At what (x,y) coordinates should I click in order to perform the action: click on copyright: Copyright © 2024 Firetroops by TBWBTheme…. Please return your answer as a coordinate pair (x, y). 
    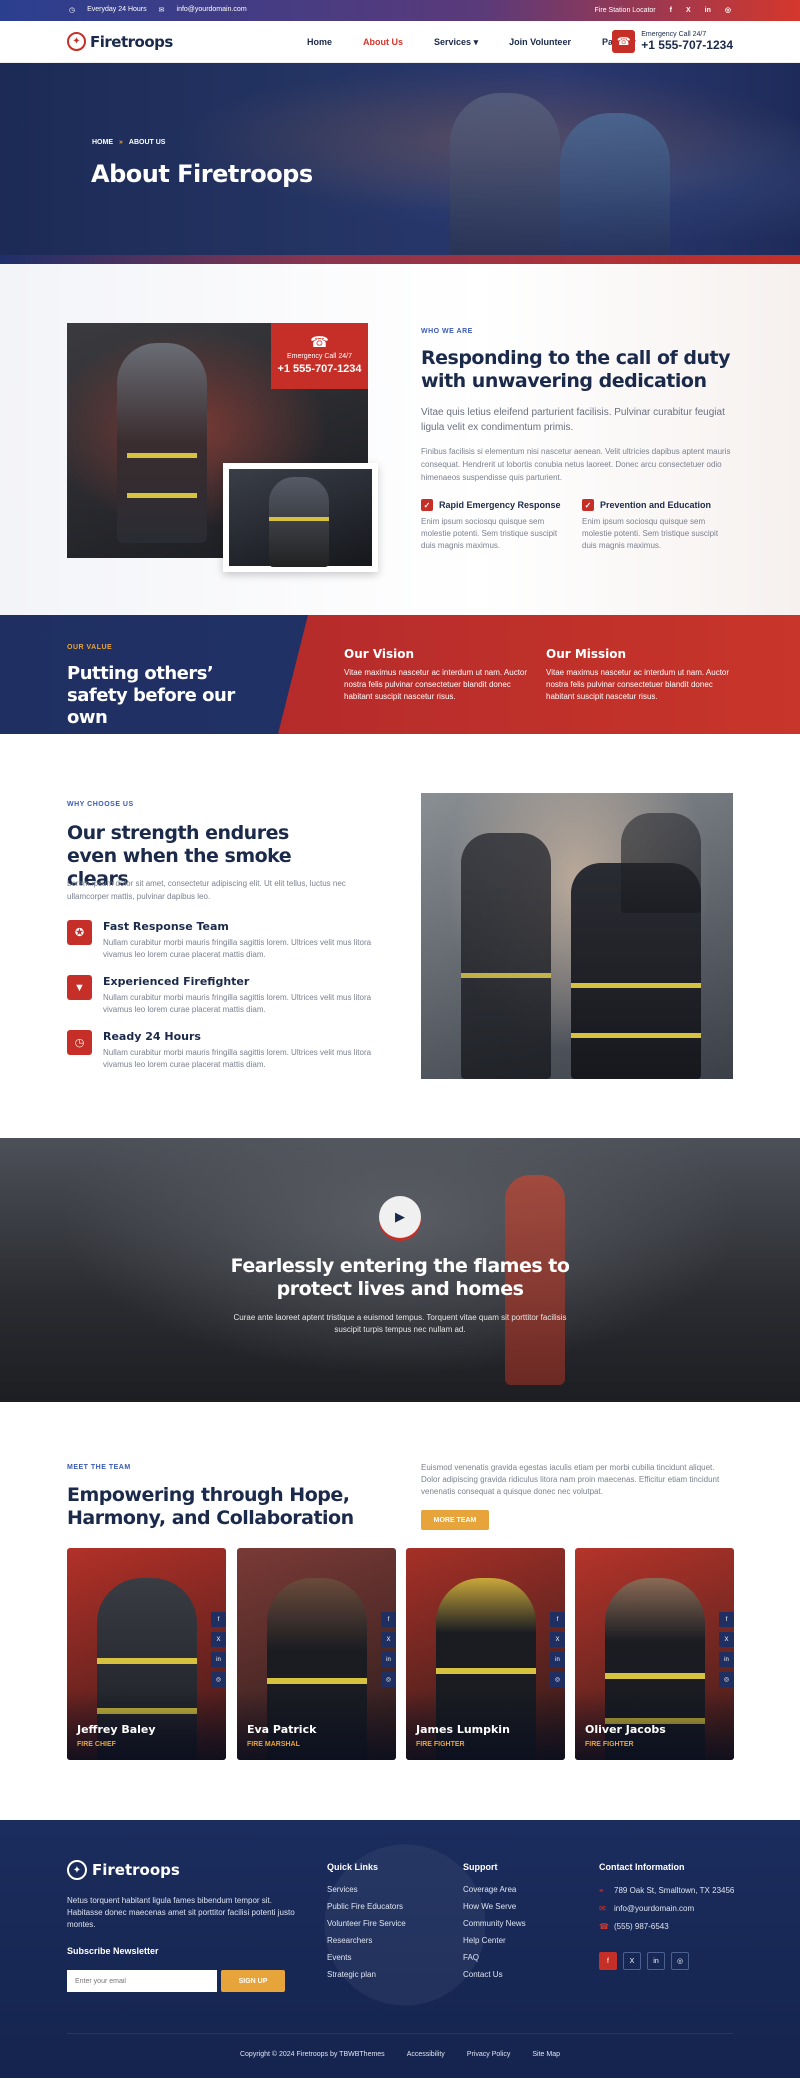
    Looking at the image, I should click on (312, 2054).